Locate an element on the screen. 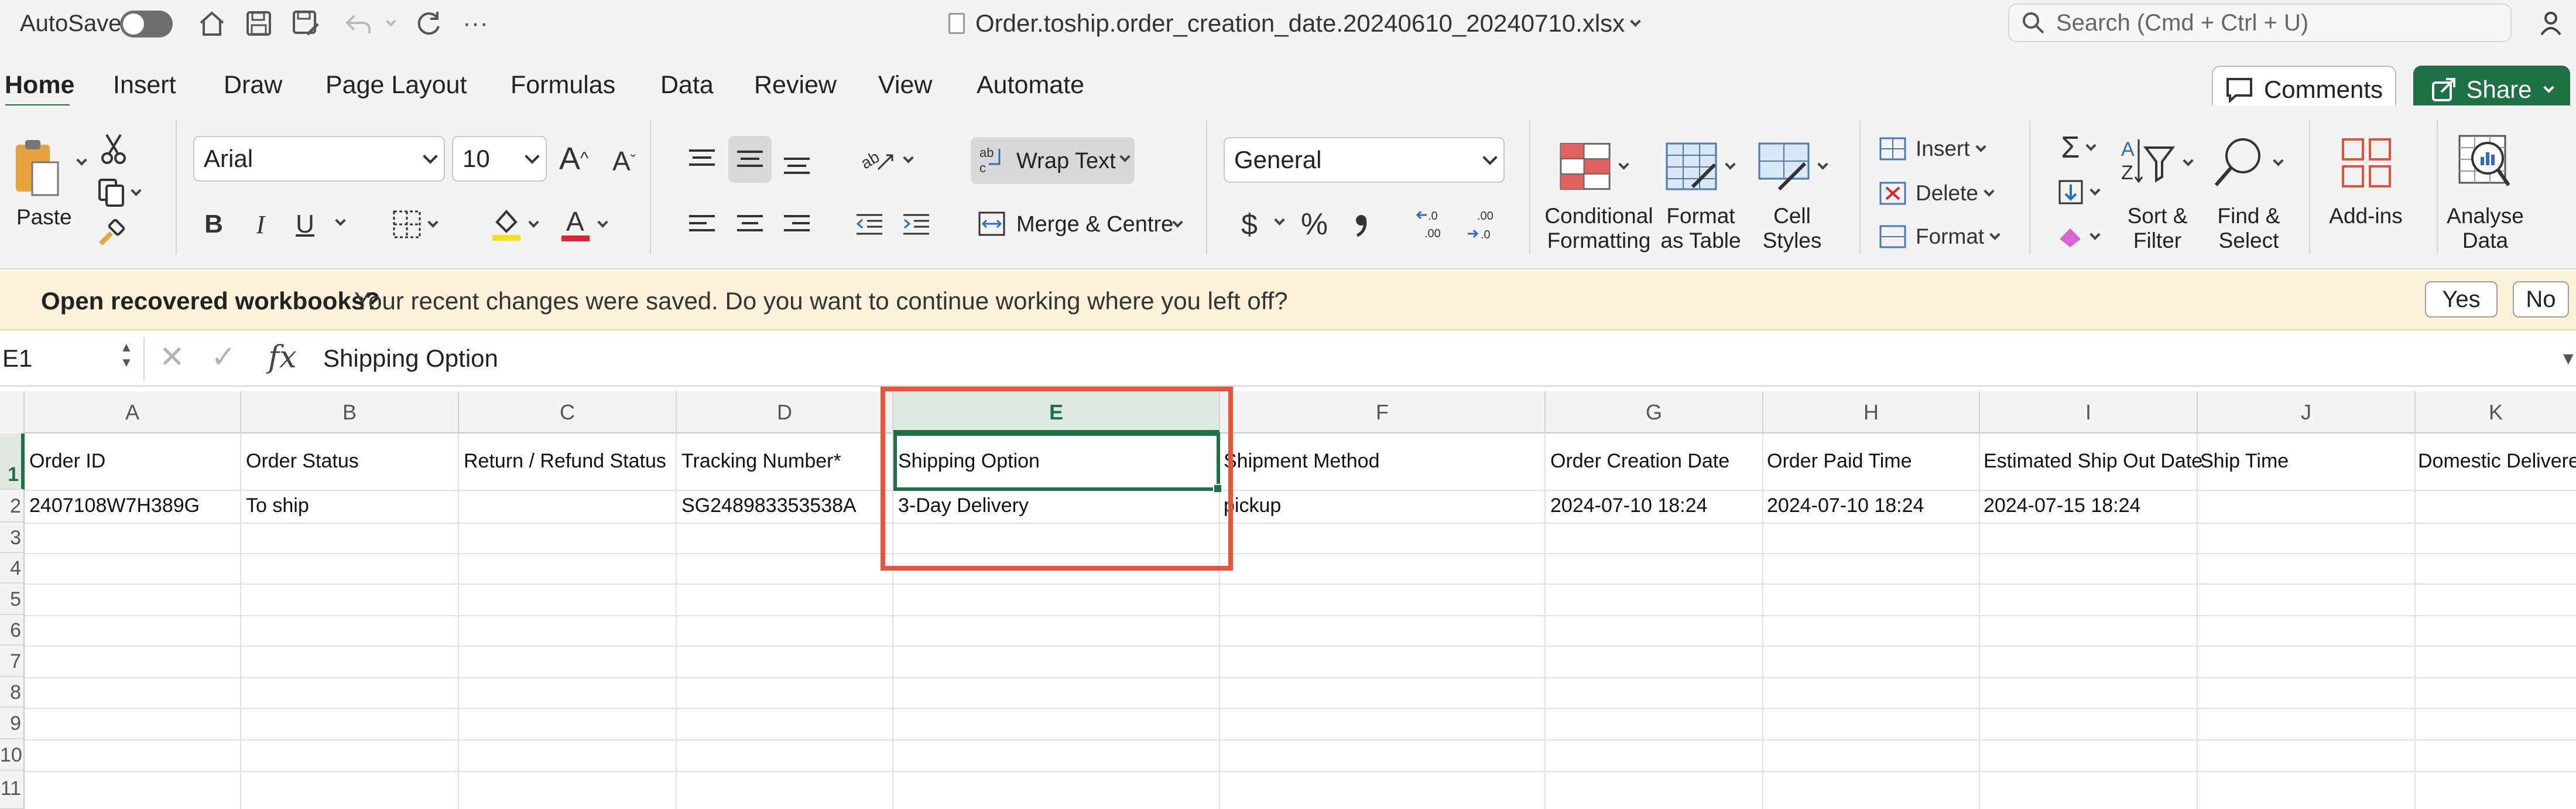 Image resolution: width=2576 pixels, height=809 pixels. home-icon is located at coordinates (212, 23).